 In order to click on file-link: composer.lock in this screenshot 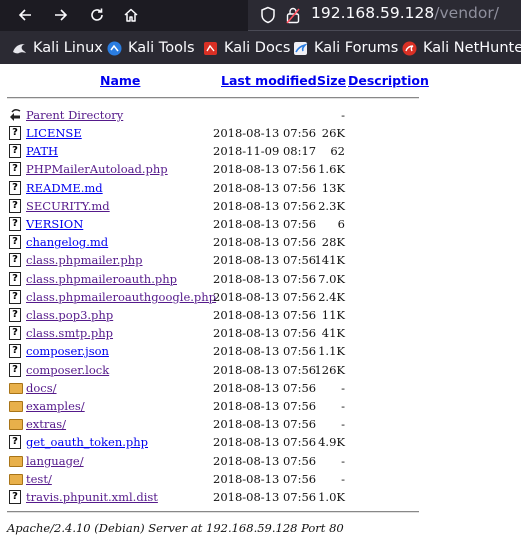, I will do `click(67, 370)`.